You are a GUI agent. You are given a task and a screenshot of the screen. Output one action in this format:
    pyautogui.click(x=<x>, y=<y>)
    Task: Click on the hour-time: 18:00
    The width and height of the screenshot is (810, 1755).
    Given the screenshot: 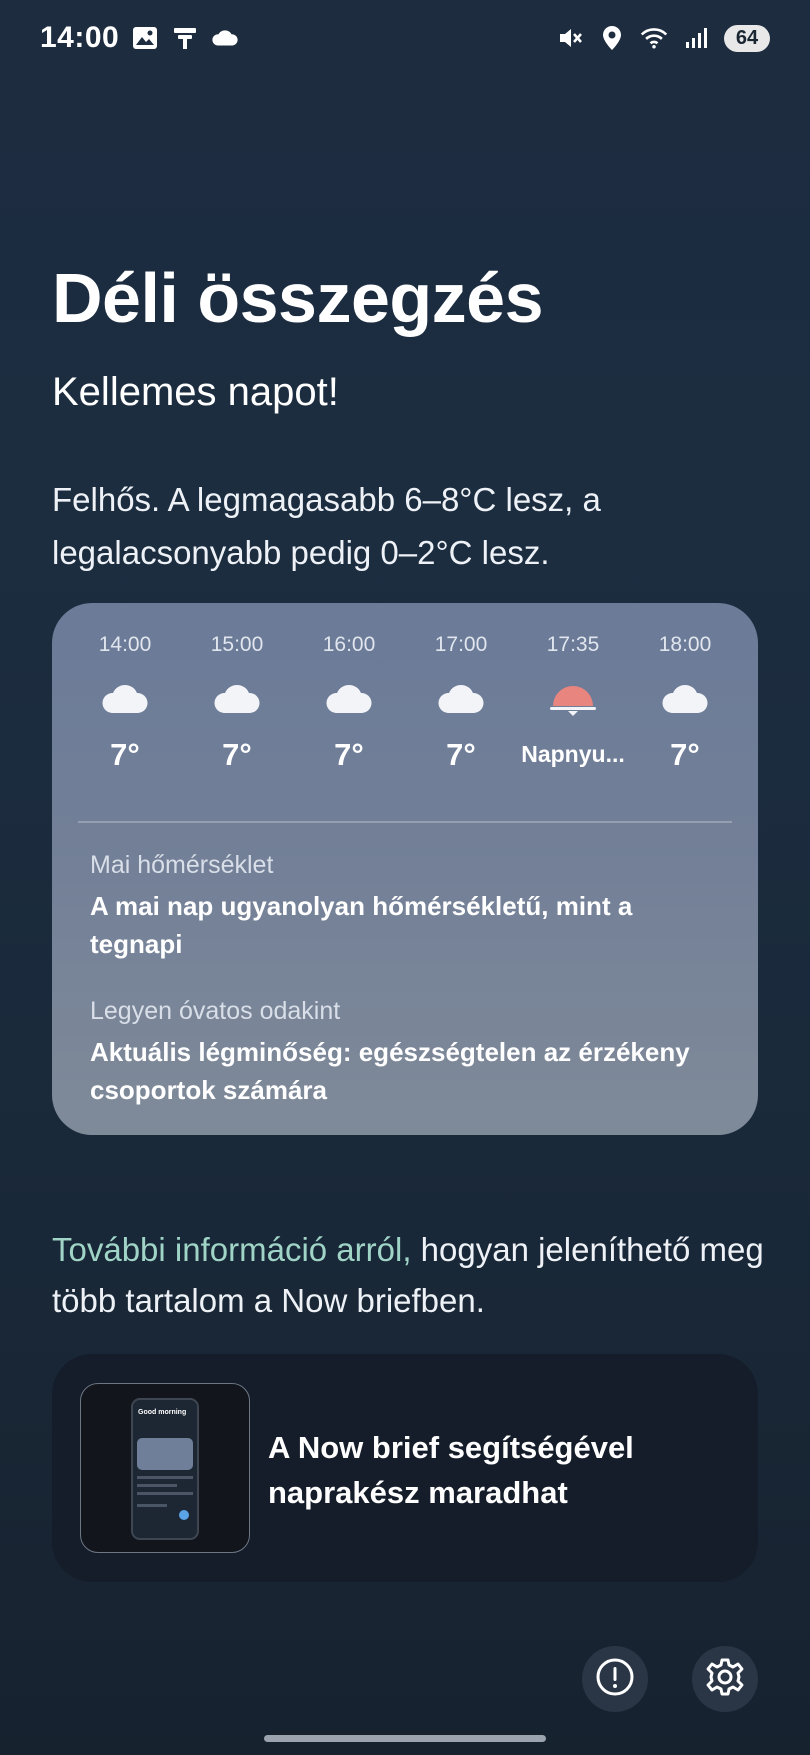 What is the action you would take?
    pyautogui.click(x=685, y=644)
    